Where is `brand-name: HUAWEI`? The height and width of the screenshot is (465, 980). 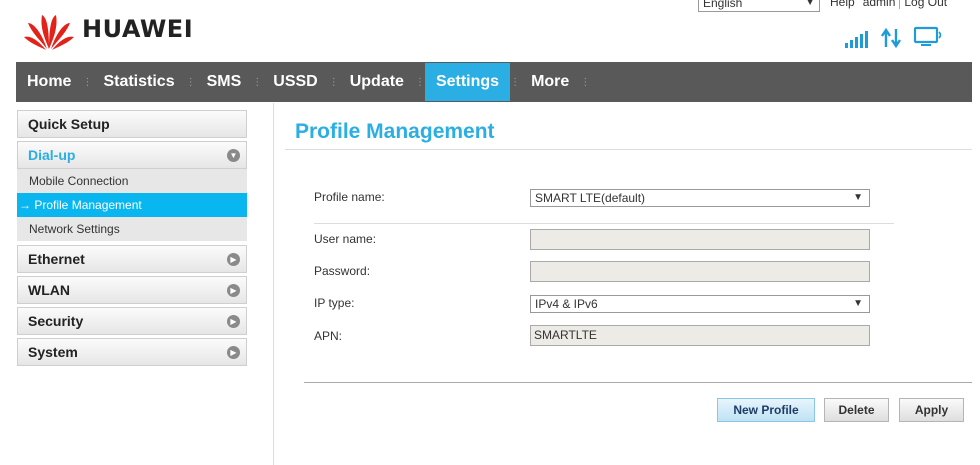
brand-name: HUAWEI is located at coordinates (138, 29).